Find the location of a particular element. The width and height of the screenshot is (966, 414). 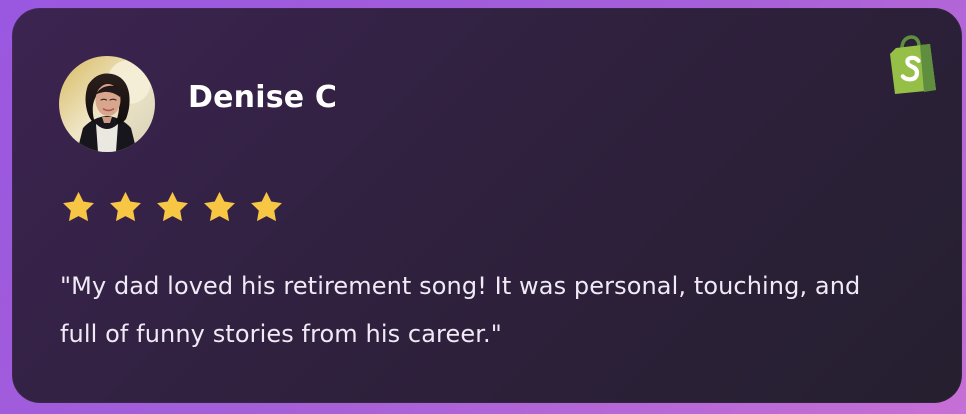

shopify-bag-icon is located at coordinates (913, 64).